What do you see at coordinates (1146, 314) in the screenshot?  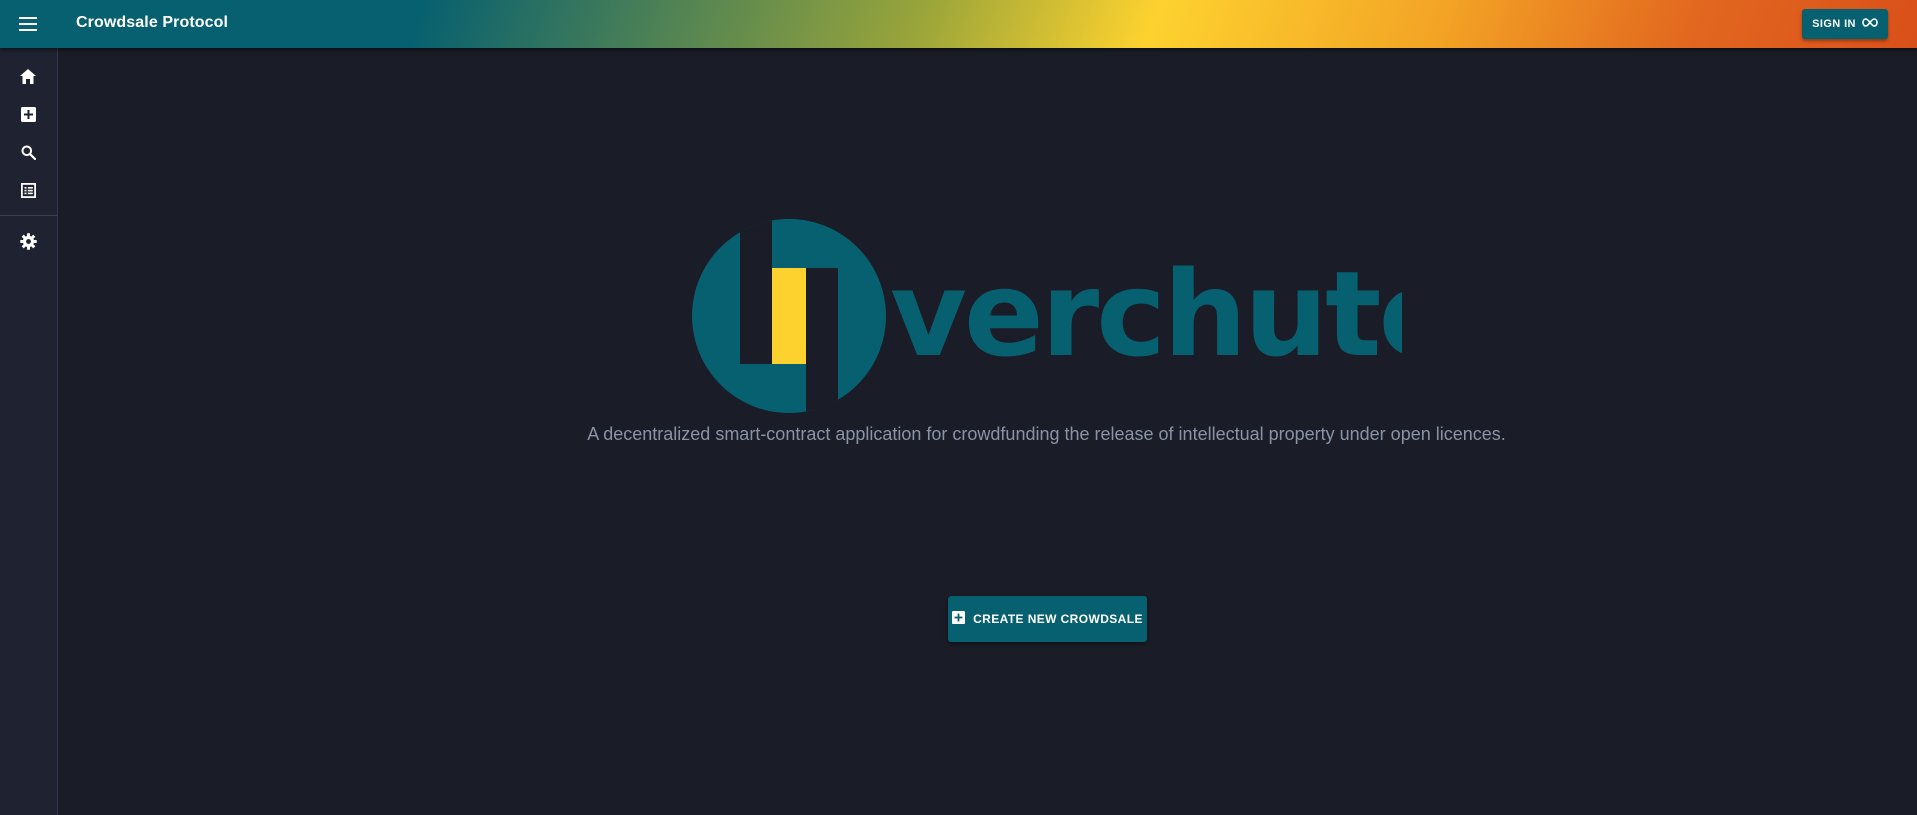 I see `logo-text: verchute` at bounding box center [1146, 314].